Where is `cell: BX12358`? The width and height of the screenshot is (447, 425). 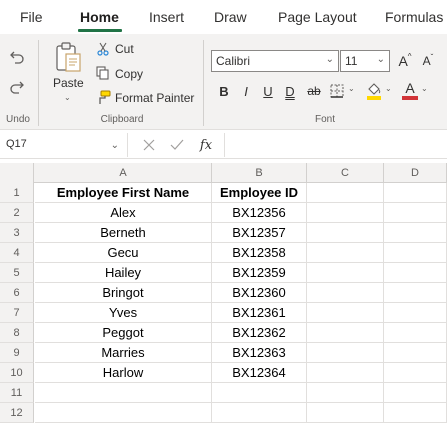
cell: BX12358 is located at coordinates (259, 253).